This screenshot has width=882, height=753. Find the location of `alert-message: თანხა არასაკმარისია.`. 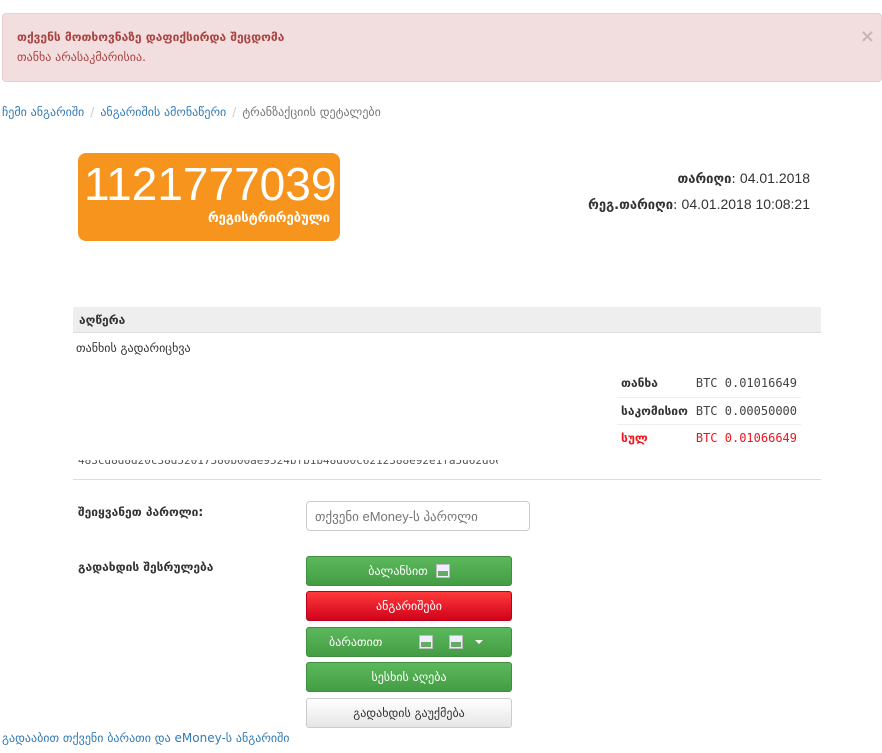

alert-message: თანხა არასაკმარისია. is located at coordinates (81, 57).